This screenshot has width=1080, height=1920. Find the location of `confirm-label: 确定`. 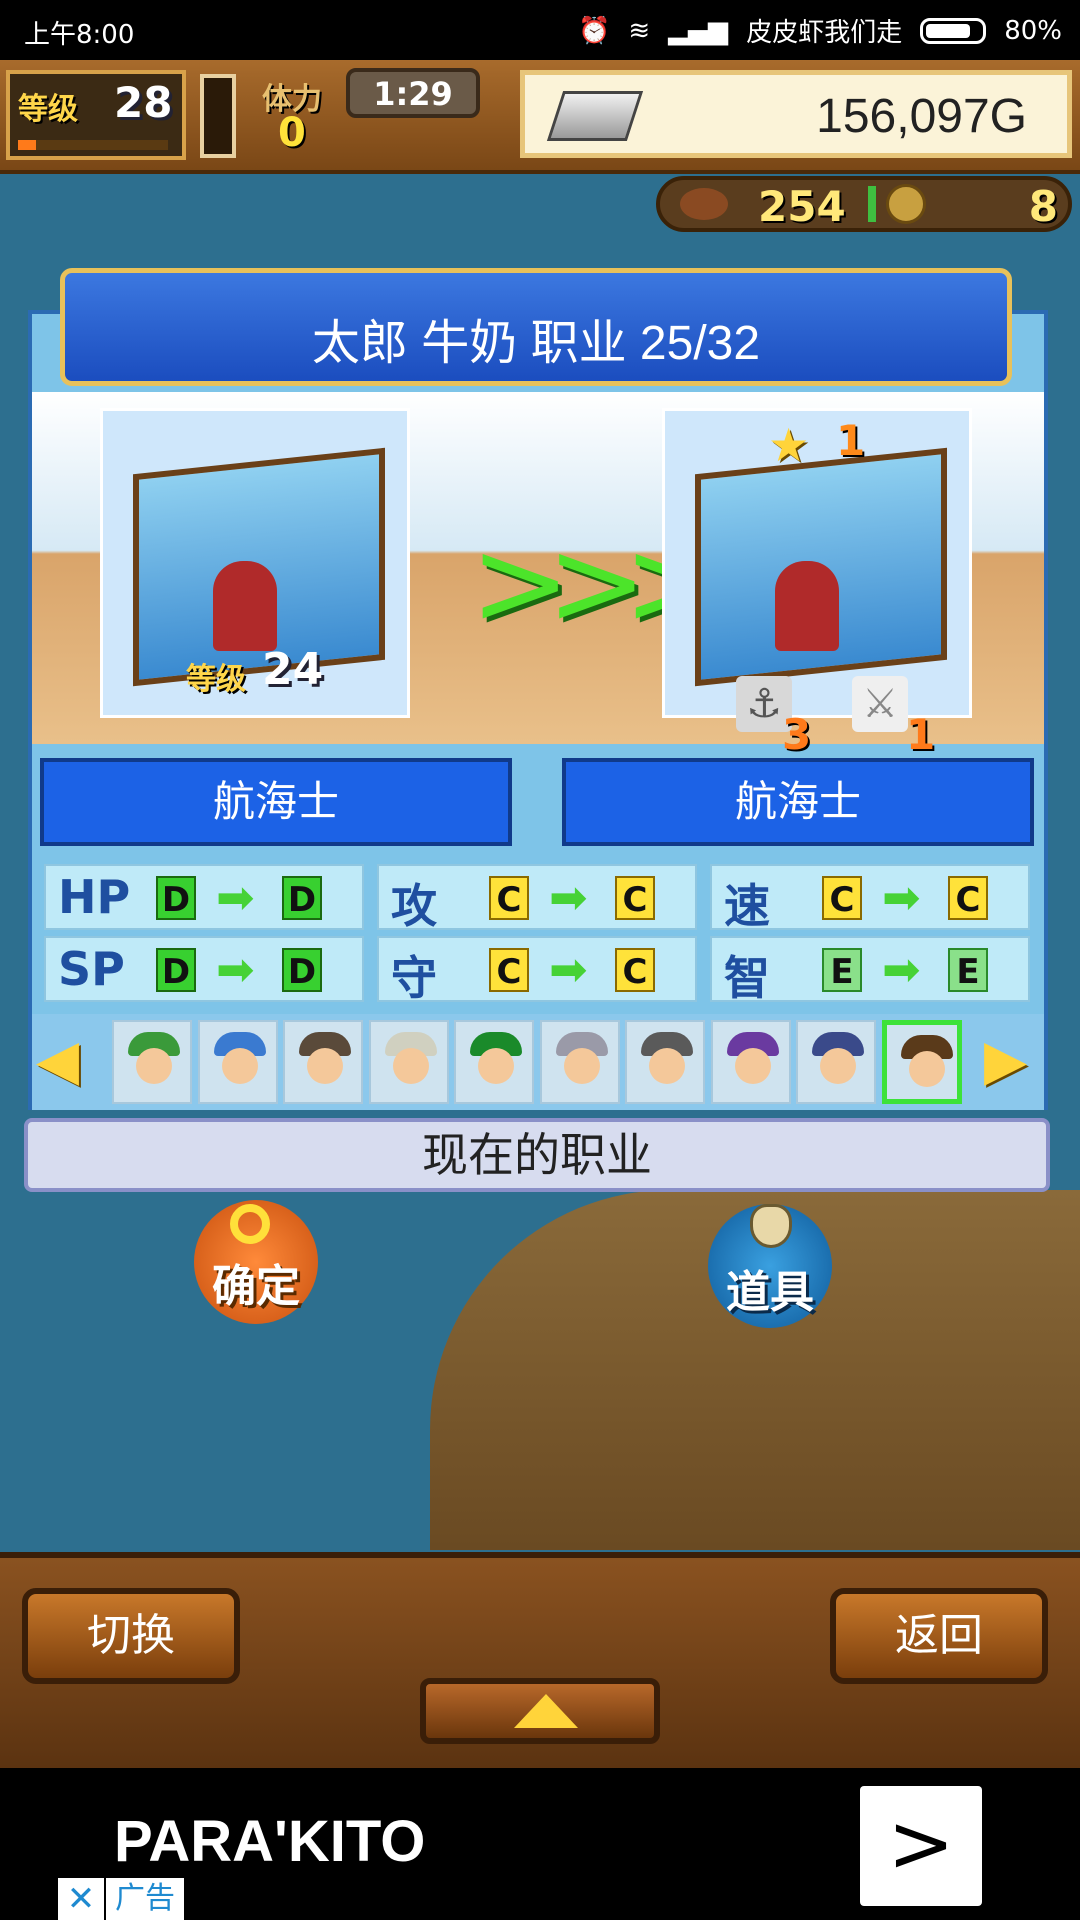

confirm-label: 确定 is located at coordinates (256, 1286).